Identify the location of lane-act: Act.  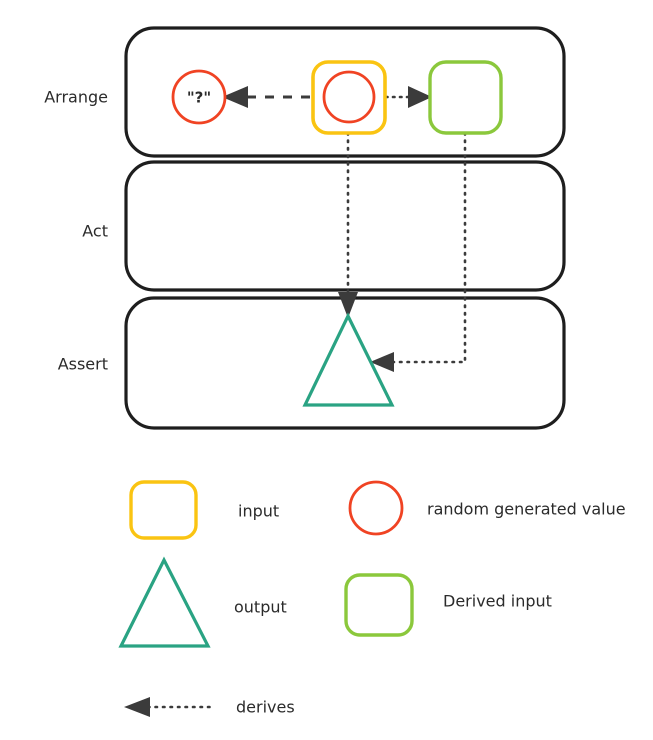
(324, 226).